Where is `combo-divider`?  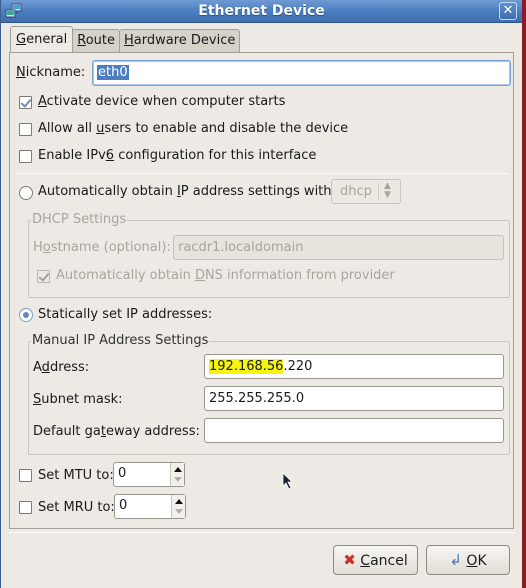
combo-divider is located at coordinates (378, 191).